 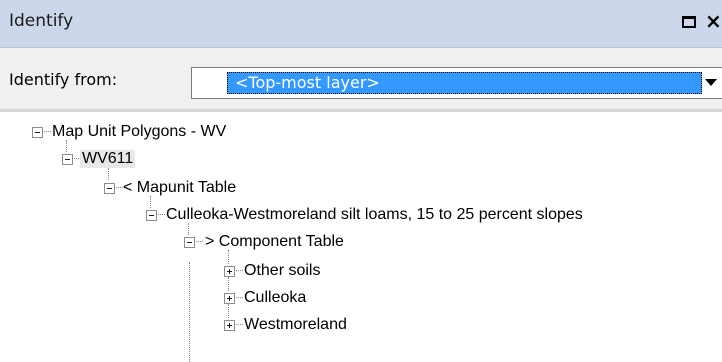 I want to click on tree-node-label: Map Unit Polygons - WV, so click(x=139, y=131).